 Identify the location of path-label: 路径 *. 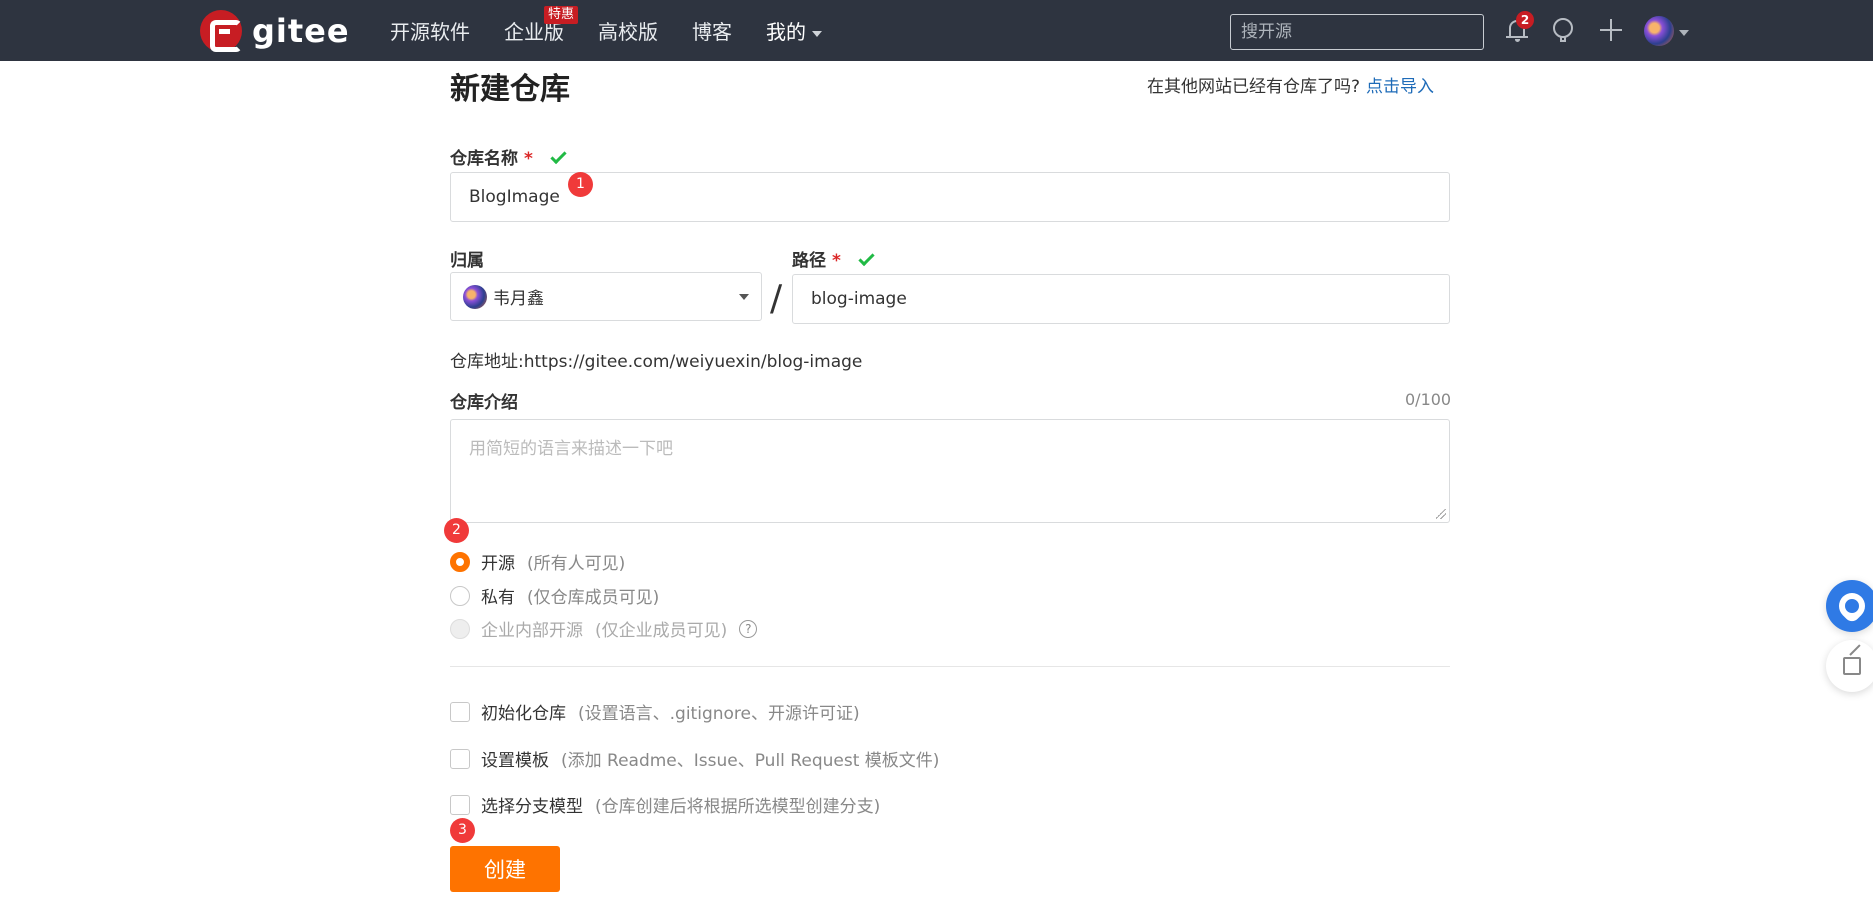
(833, 258).